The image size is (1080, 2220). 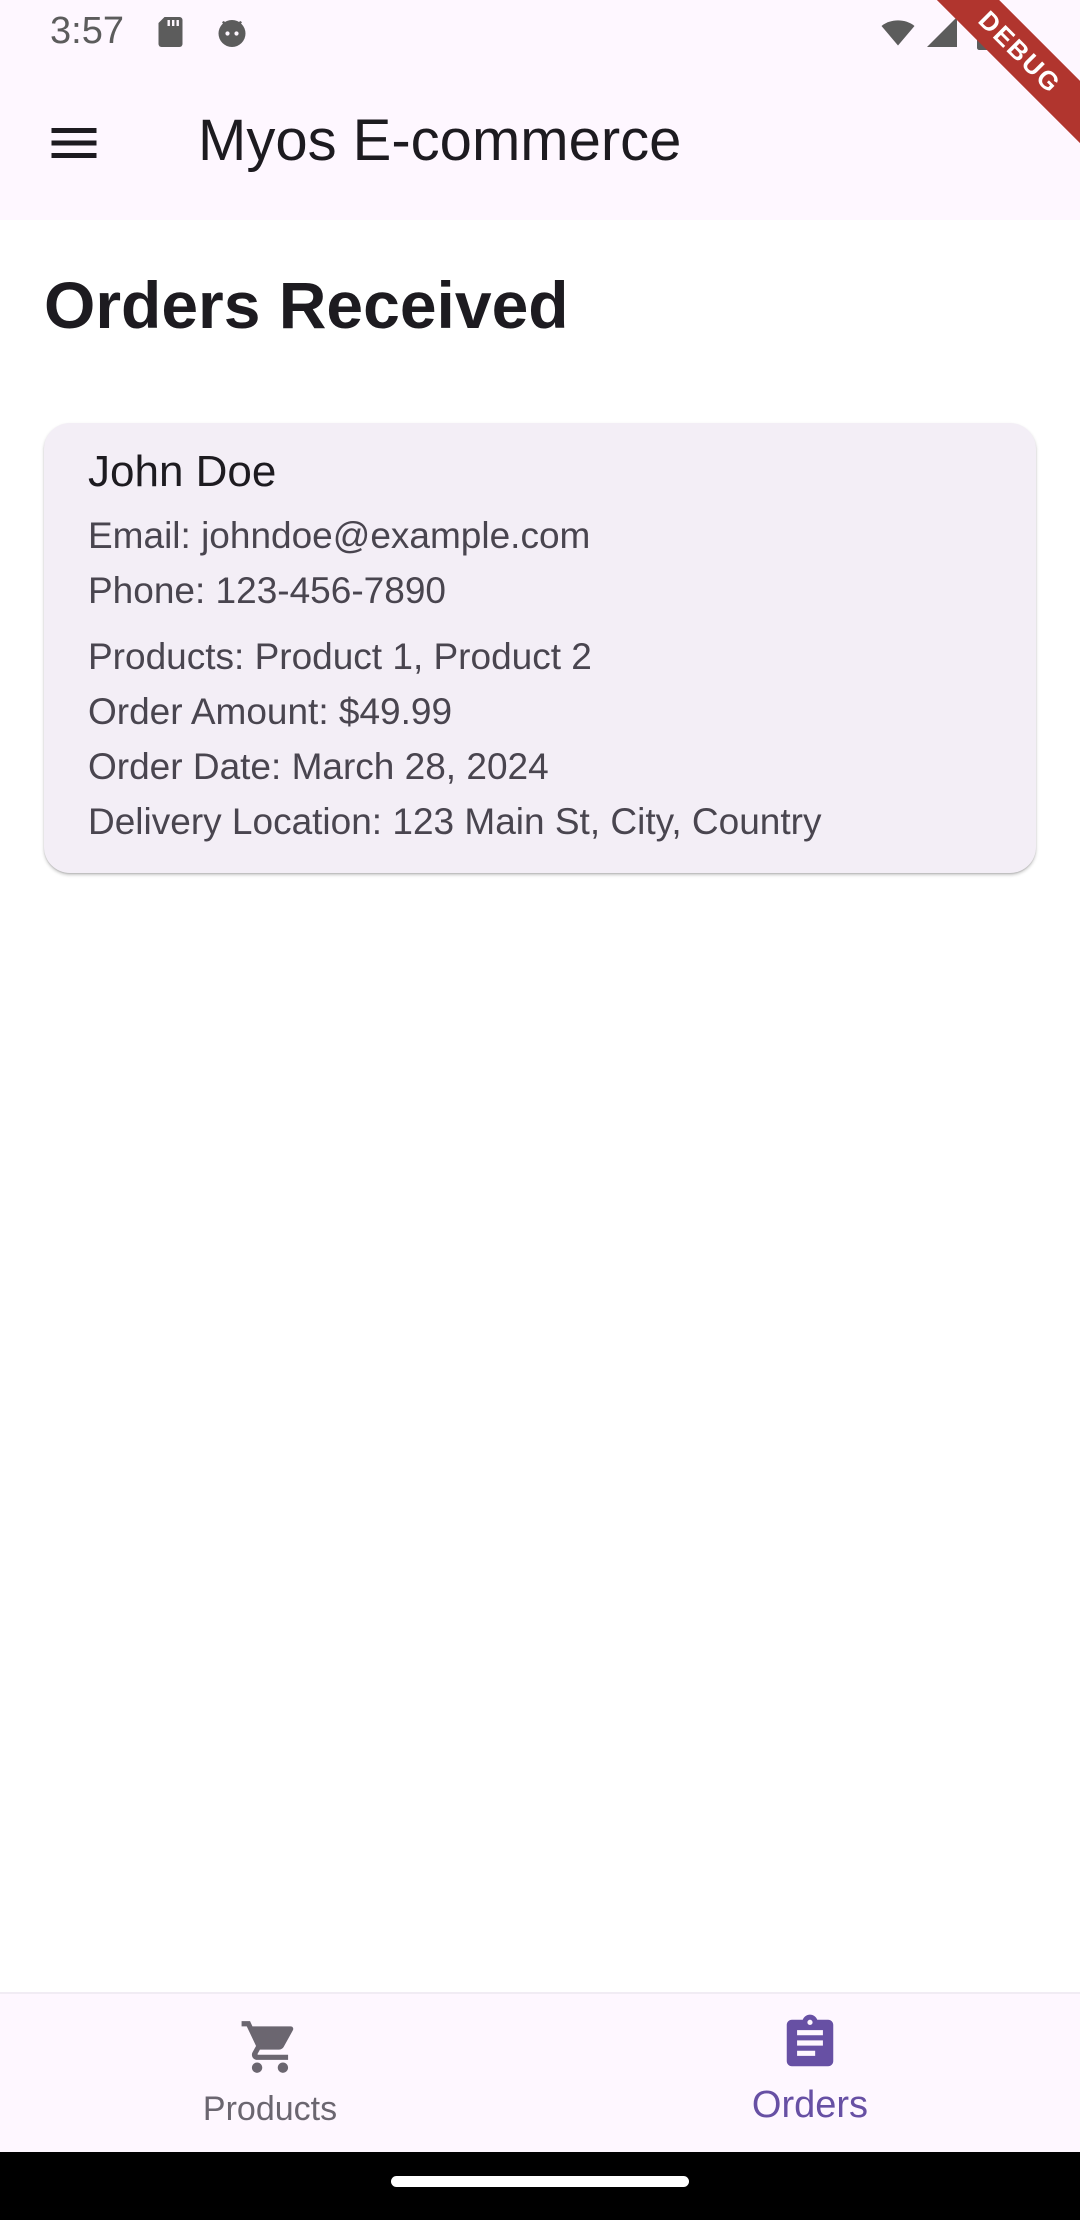 What do you see at coordinates (306, 305) in the screenshot?
I see `page-title: Orders Received` at bounding box center [306, 305].